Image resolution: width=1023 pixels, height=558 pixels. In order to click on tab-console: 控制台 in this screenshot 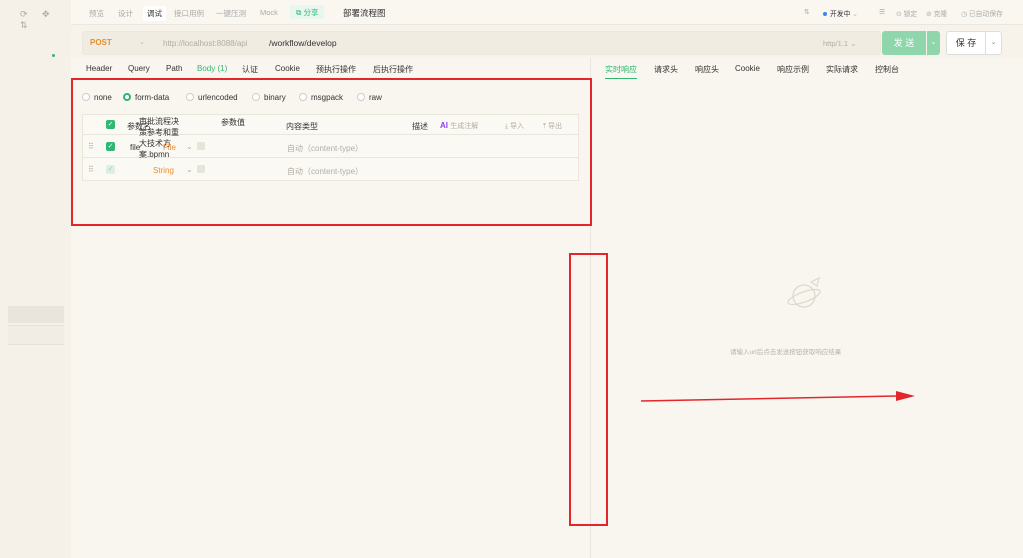, I will do `click(887, 69)`.